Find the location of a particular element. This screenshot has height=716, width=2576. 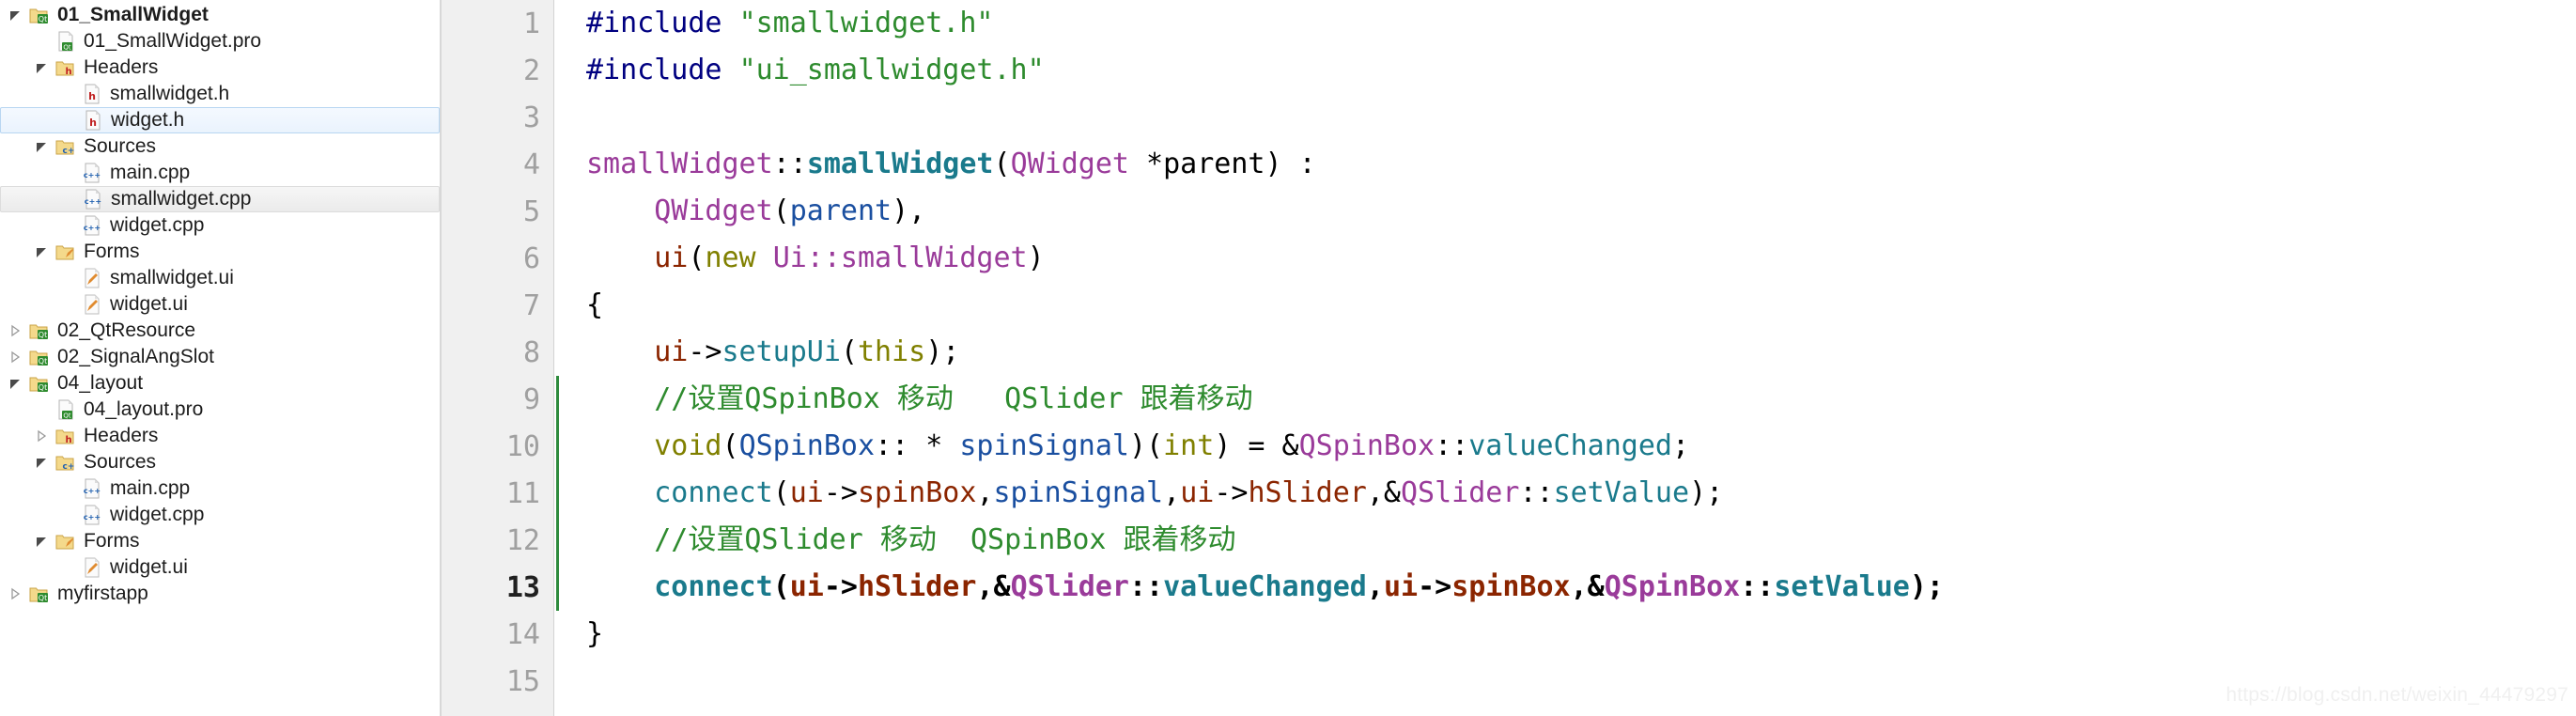

line-number-4: 4 is located at coordinates (497, 164).